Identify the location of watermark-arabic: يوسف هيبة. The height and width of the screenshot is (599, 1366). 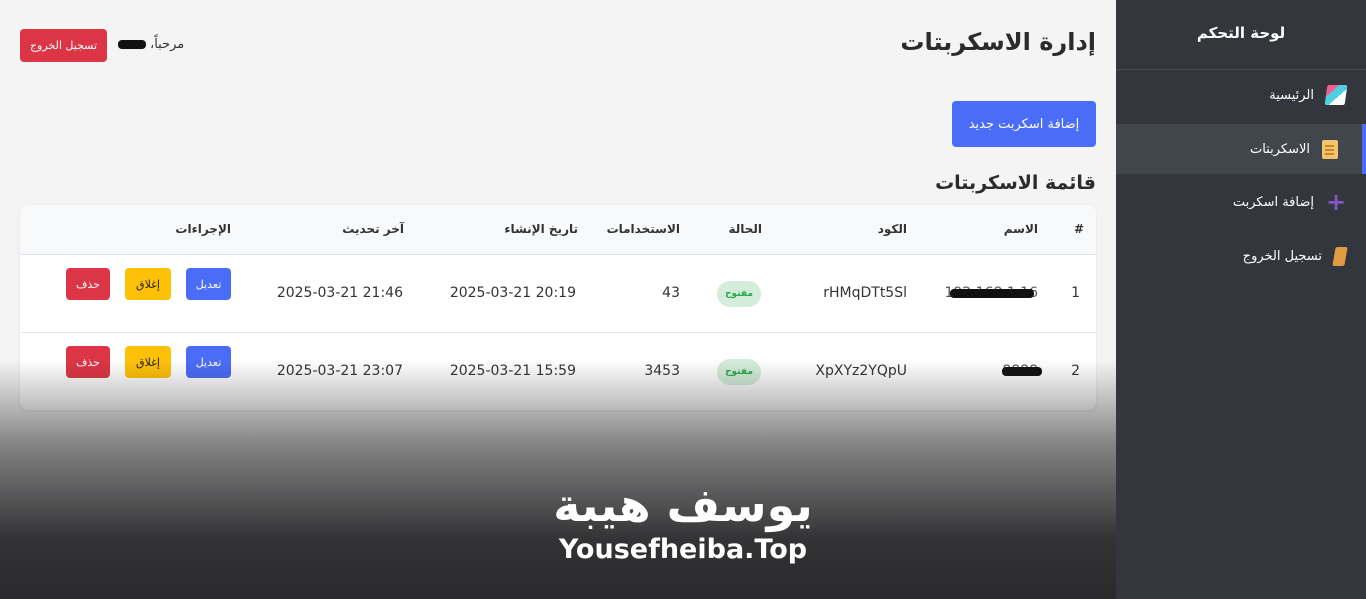
(683, 505).